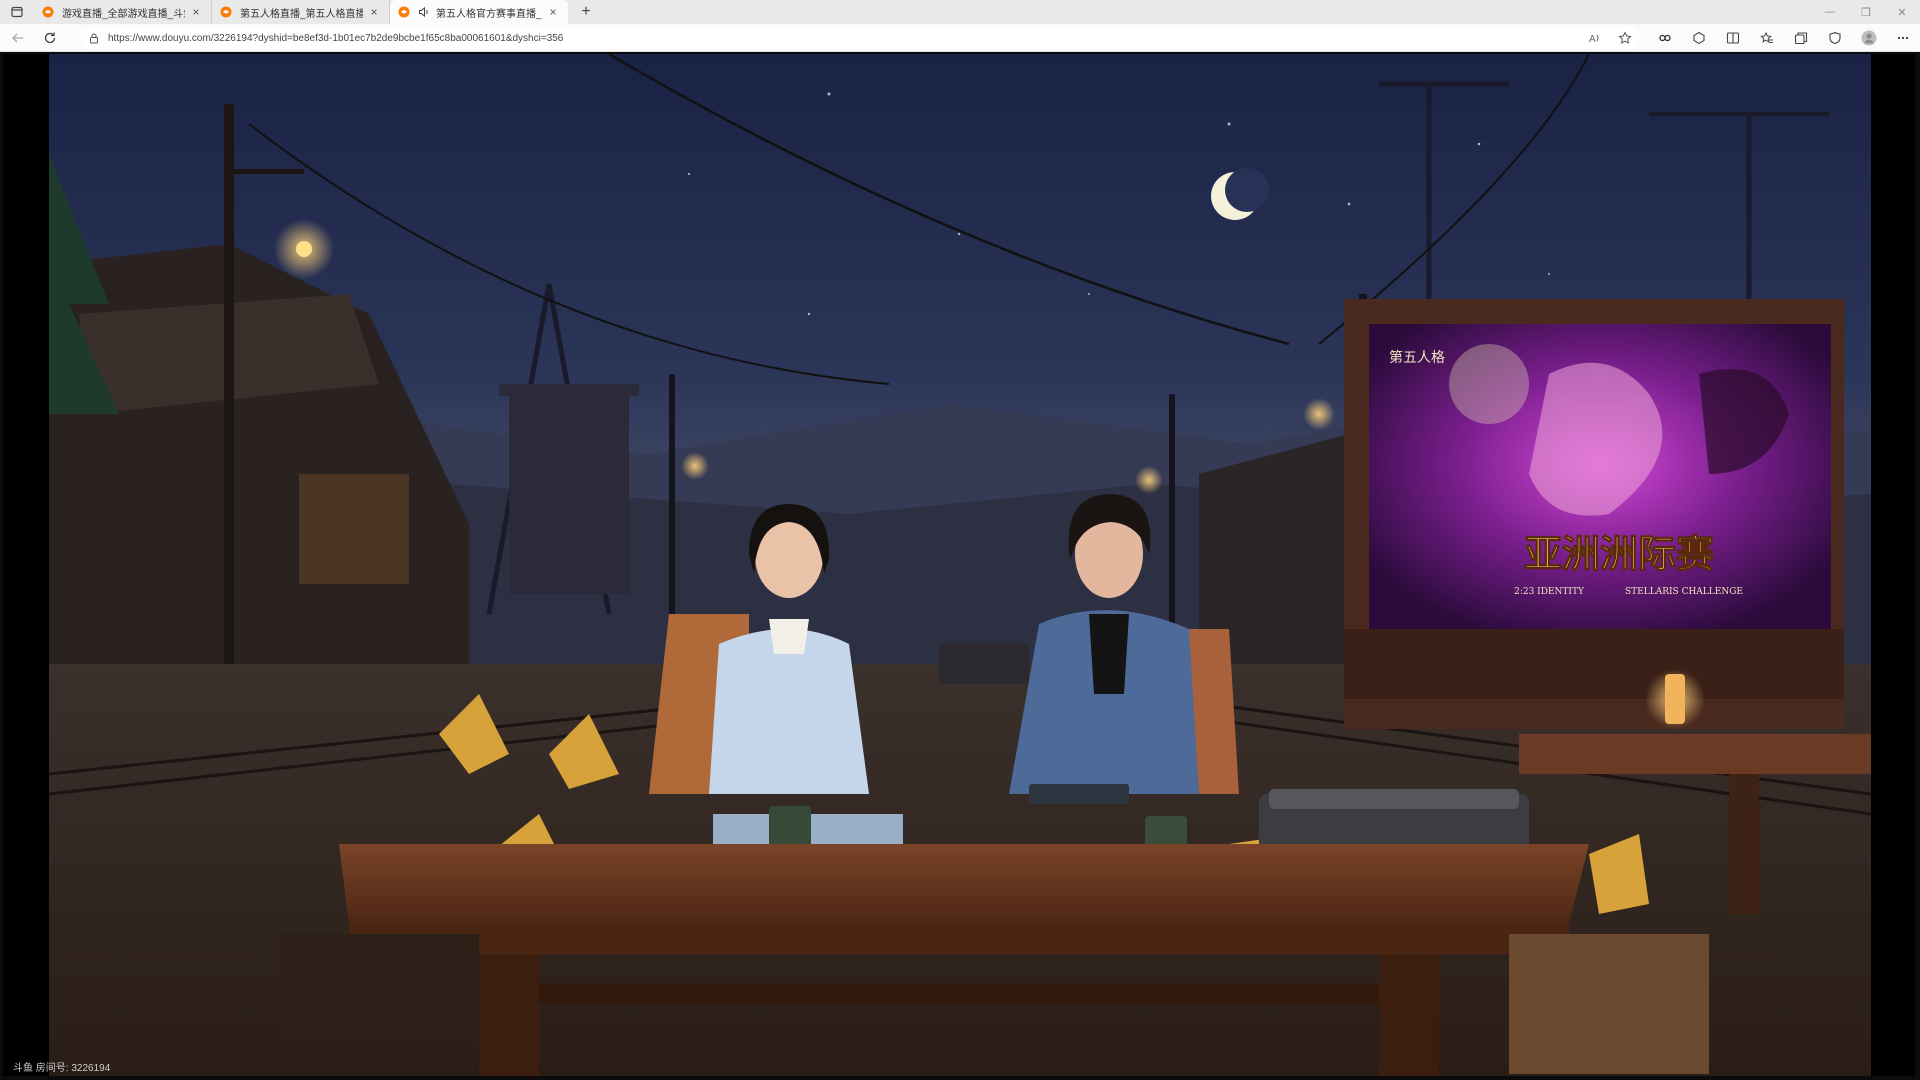 The height and width of the screenshot is (1080, 1920). What do you see at coordinates (1869, 38) in the screenshot?
I see `profile-avatar-icon` at bounding box center [1869, 38].